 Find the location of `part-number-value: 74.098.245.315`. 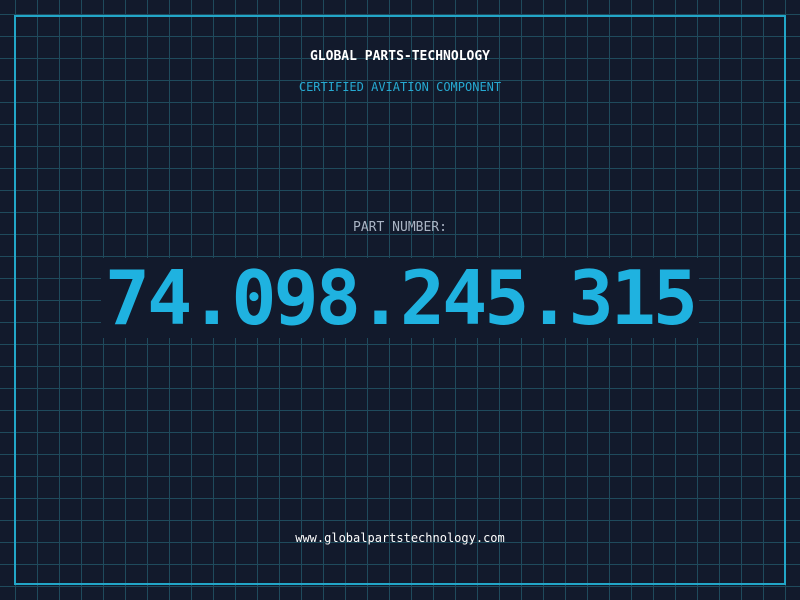

part-number-value: 74.098.245.315 is located at coordinates (400, 298).